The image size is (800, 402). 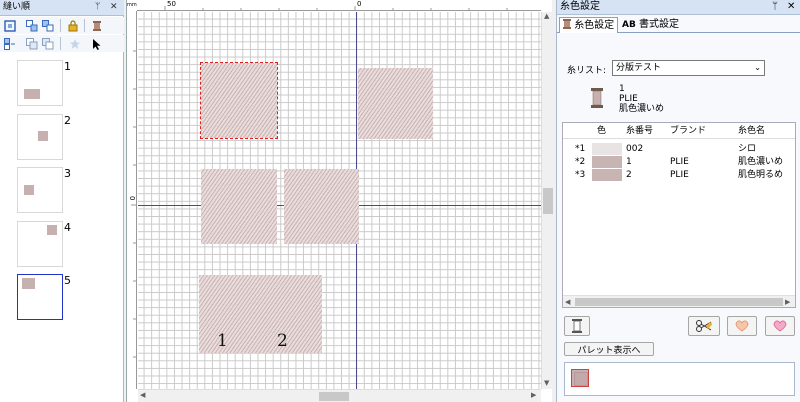 What do you see at coordinates (239, 100) in the screenshot?
I see `embroidery-patch-selected` at bounding box center [239, 100].